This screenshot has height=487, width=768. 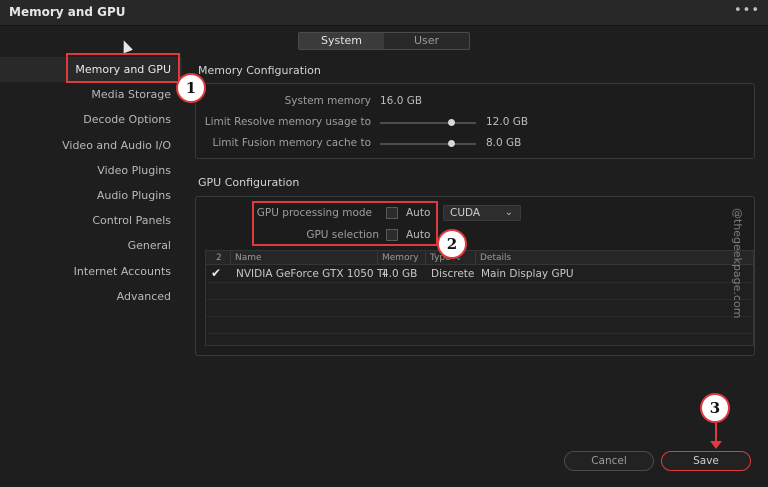 I want to click on resolve-memory-value: 12.0 GB, so click(x=507, y=122).